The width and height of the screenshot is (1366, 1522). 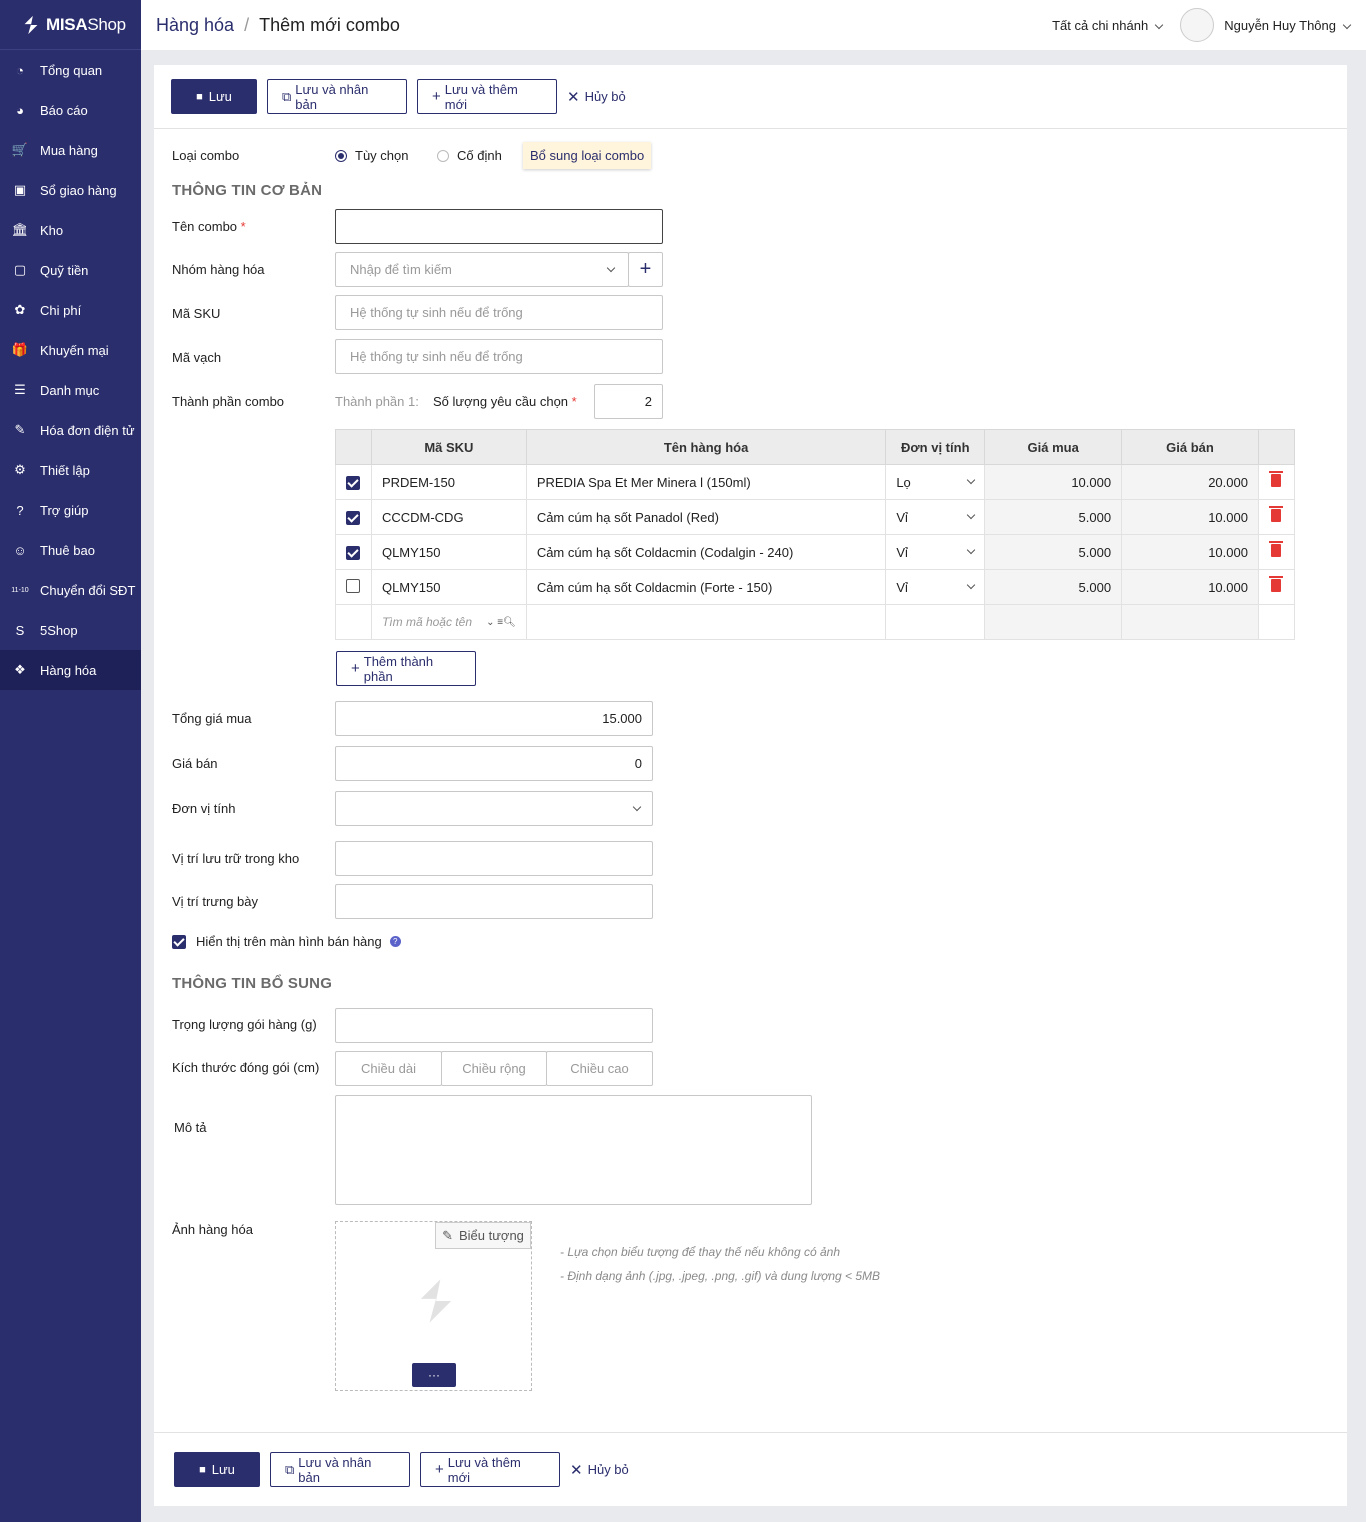 What do you see at coordinates (20, 149) in the screenshot?
I see `cart-icon: 🛒` at bounding box center [20, 149].